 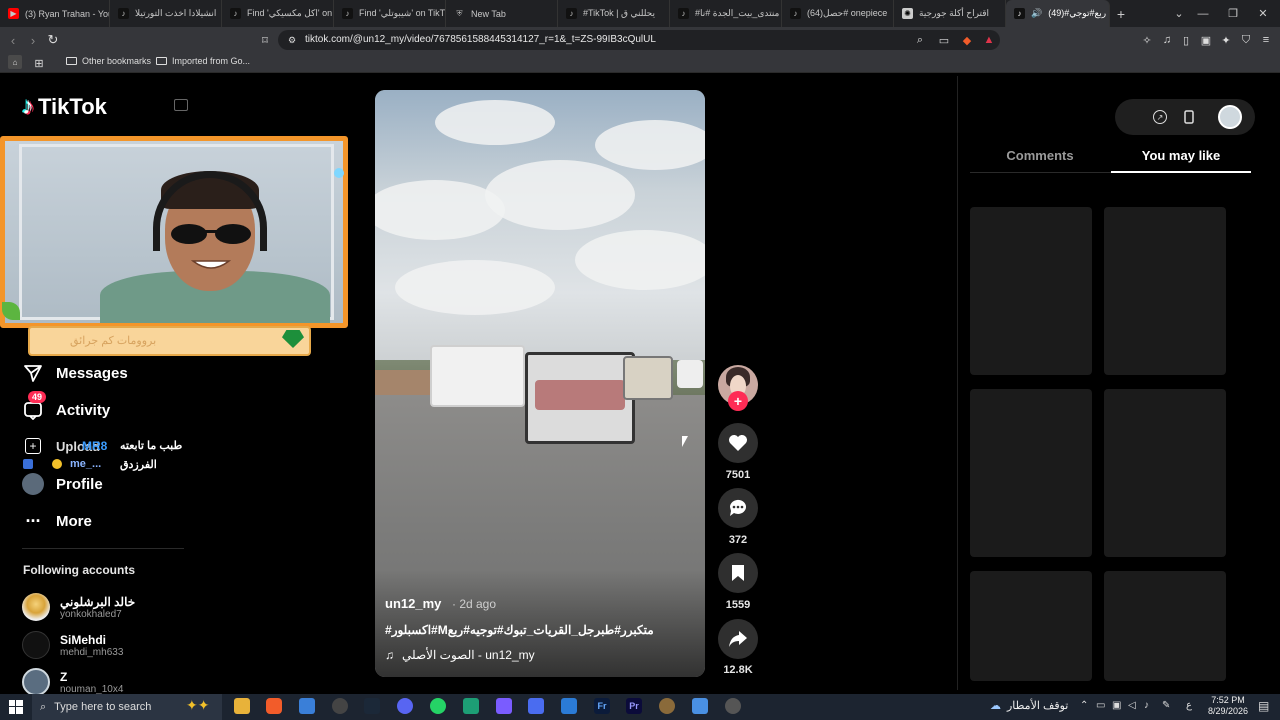 What do you see at coordinates (1084, 705) in the screenshot?
I see `tray-chevron-icon: ⌃` at bounding box center [1084, 705].